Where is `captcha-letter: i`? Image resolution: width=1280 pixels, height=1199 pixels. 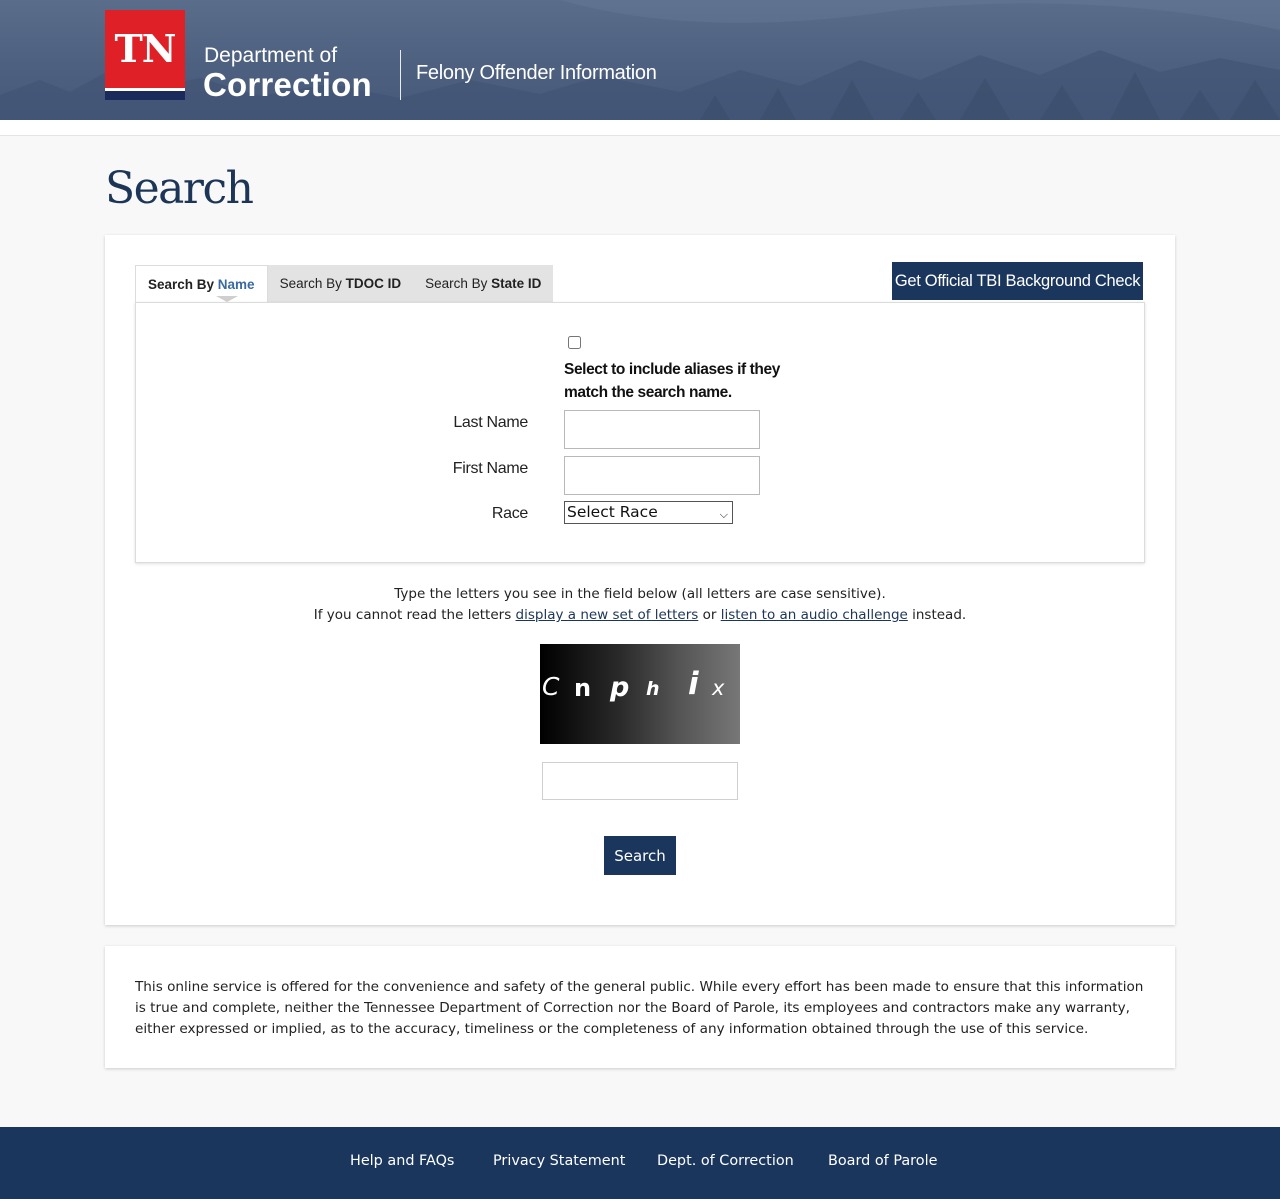
captcha-letter: i is located at coordinates (693, 684).